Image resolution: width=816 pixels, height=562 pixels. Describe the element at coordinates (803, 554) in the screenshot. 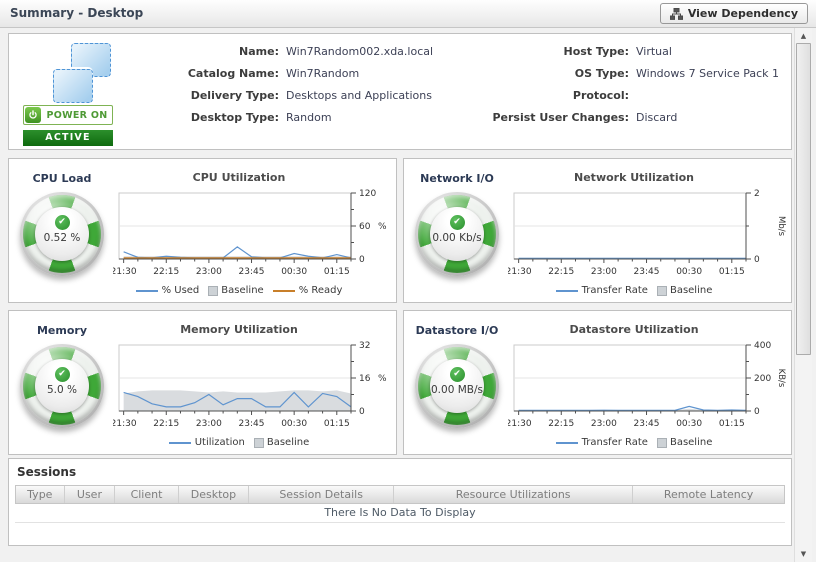

I see `scroll-down-arrow-icon: ▼` at that location.